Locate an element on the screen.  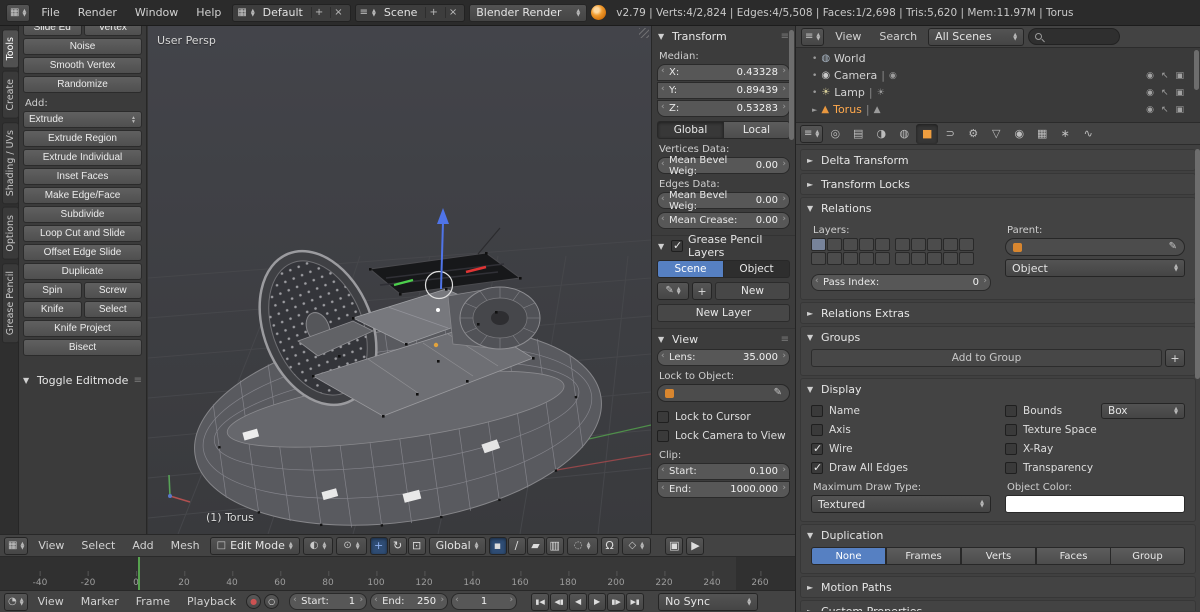
wire-checkbox is located at coordinates (817, 448).